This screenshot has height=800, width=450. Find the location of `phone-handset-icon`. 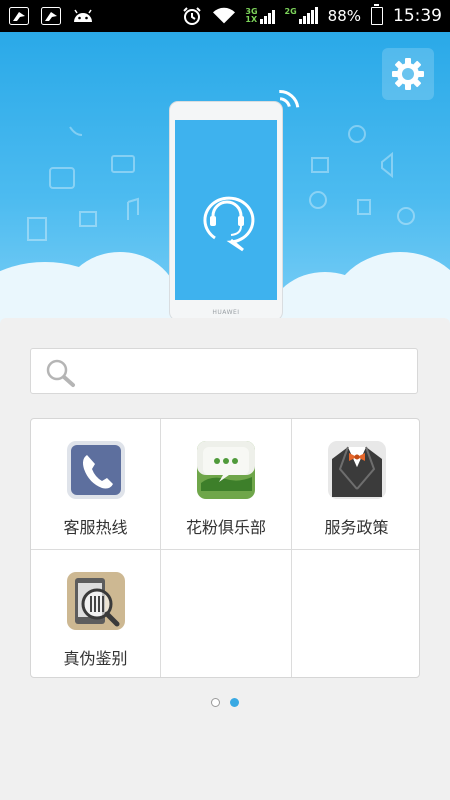

phone-handset-icon is located at coordinates (96, 470).